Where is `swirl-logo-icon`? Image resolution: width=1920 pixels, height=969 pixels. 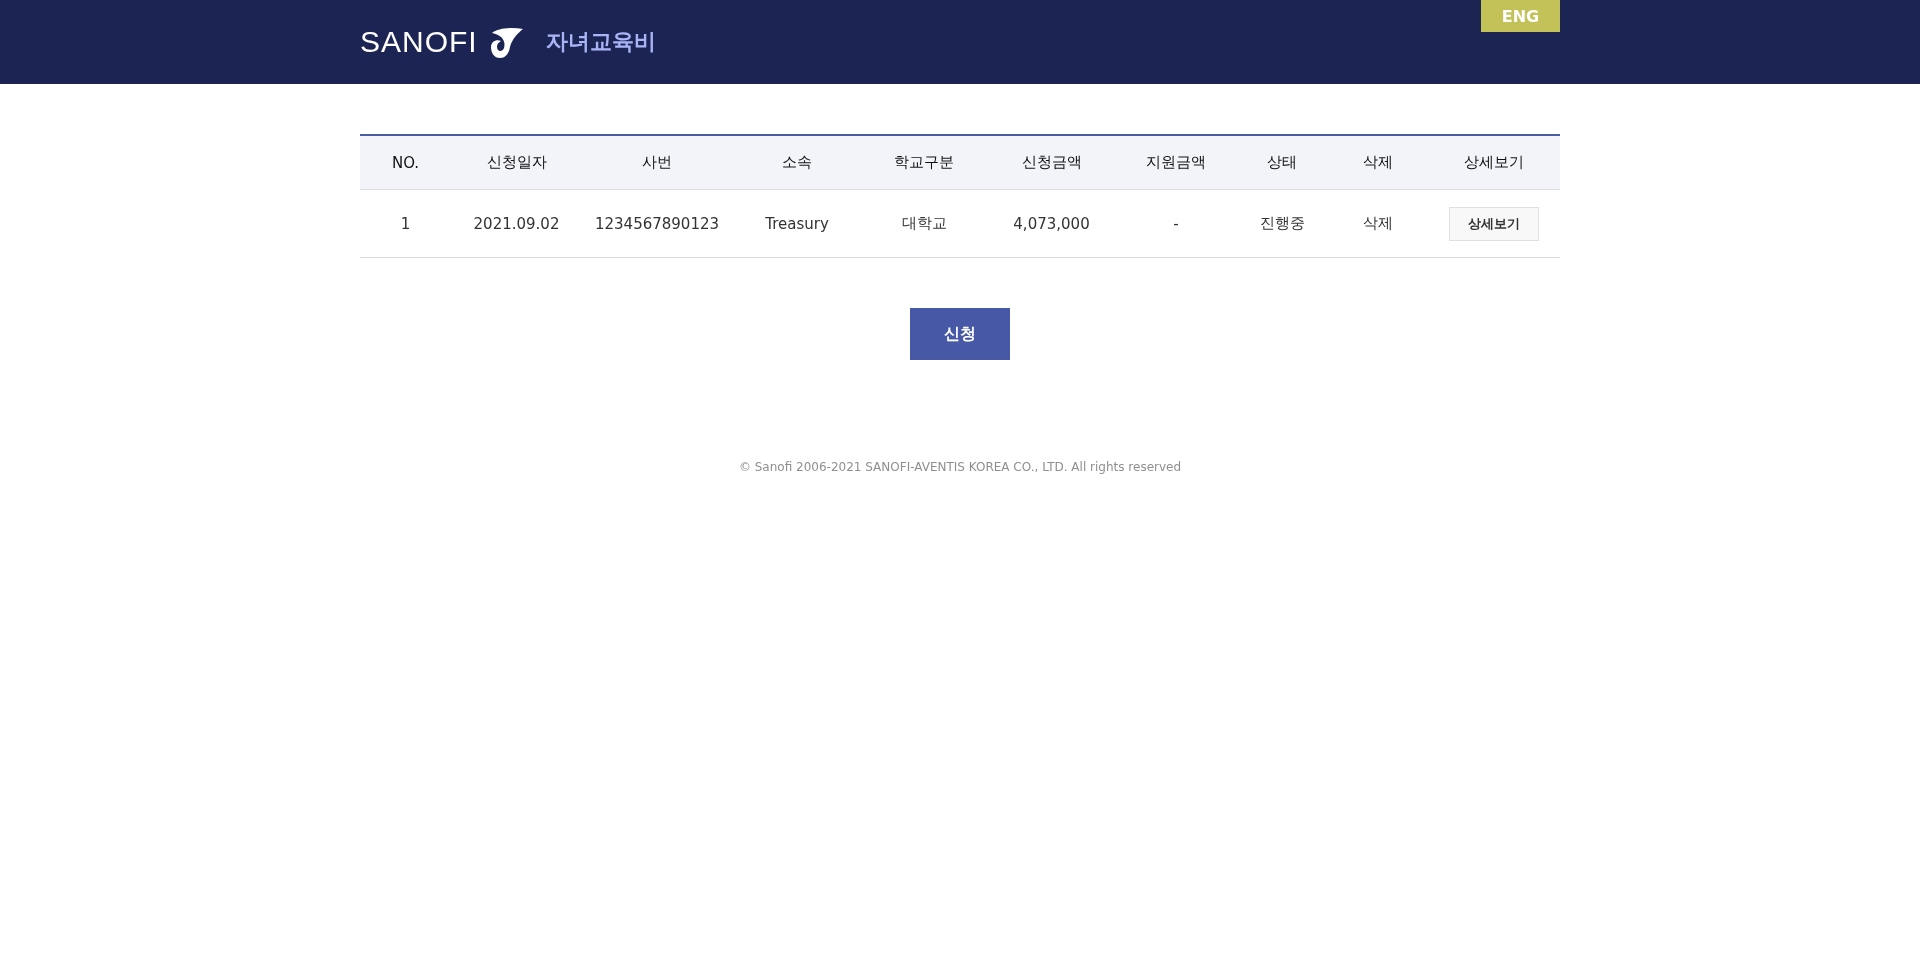 swirl-logo-icon is located at coordinates (506, 42).